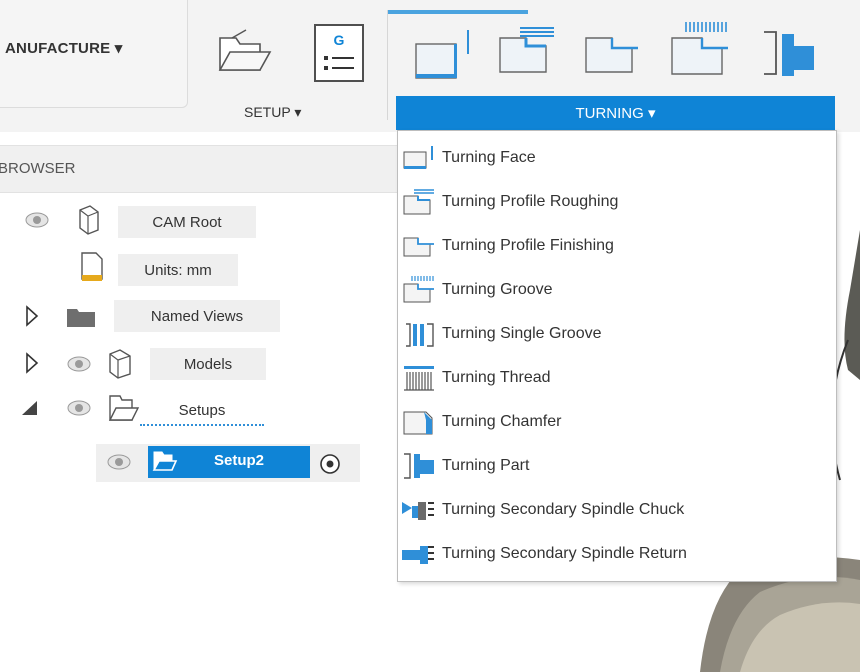 The width and height of the screenshot is (860, 672). I want to click on menu-item-label: Turning Secondary Spindle Return, so click(564, 553).